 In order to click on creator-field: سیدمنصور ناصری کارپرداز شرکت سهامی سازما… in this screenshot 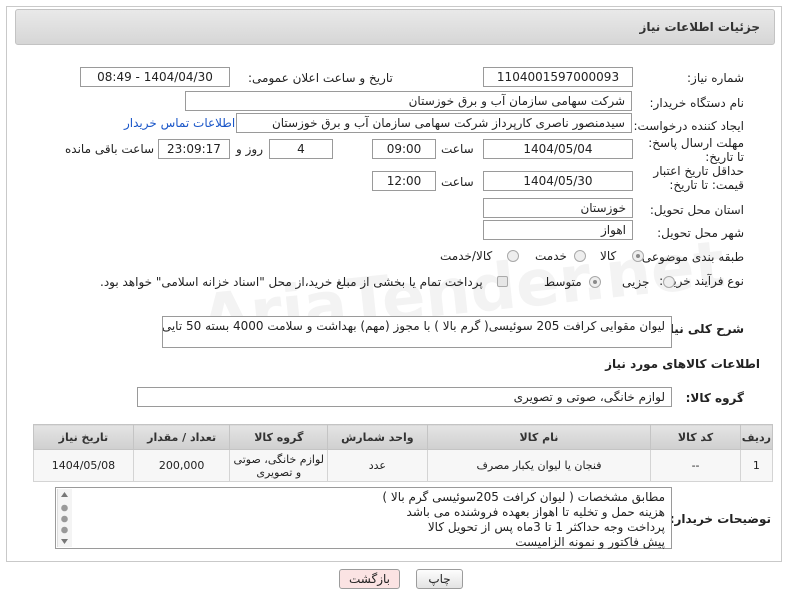, I will do `click(434, 123)`.